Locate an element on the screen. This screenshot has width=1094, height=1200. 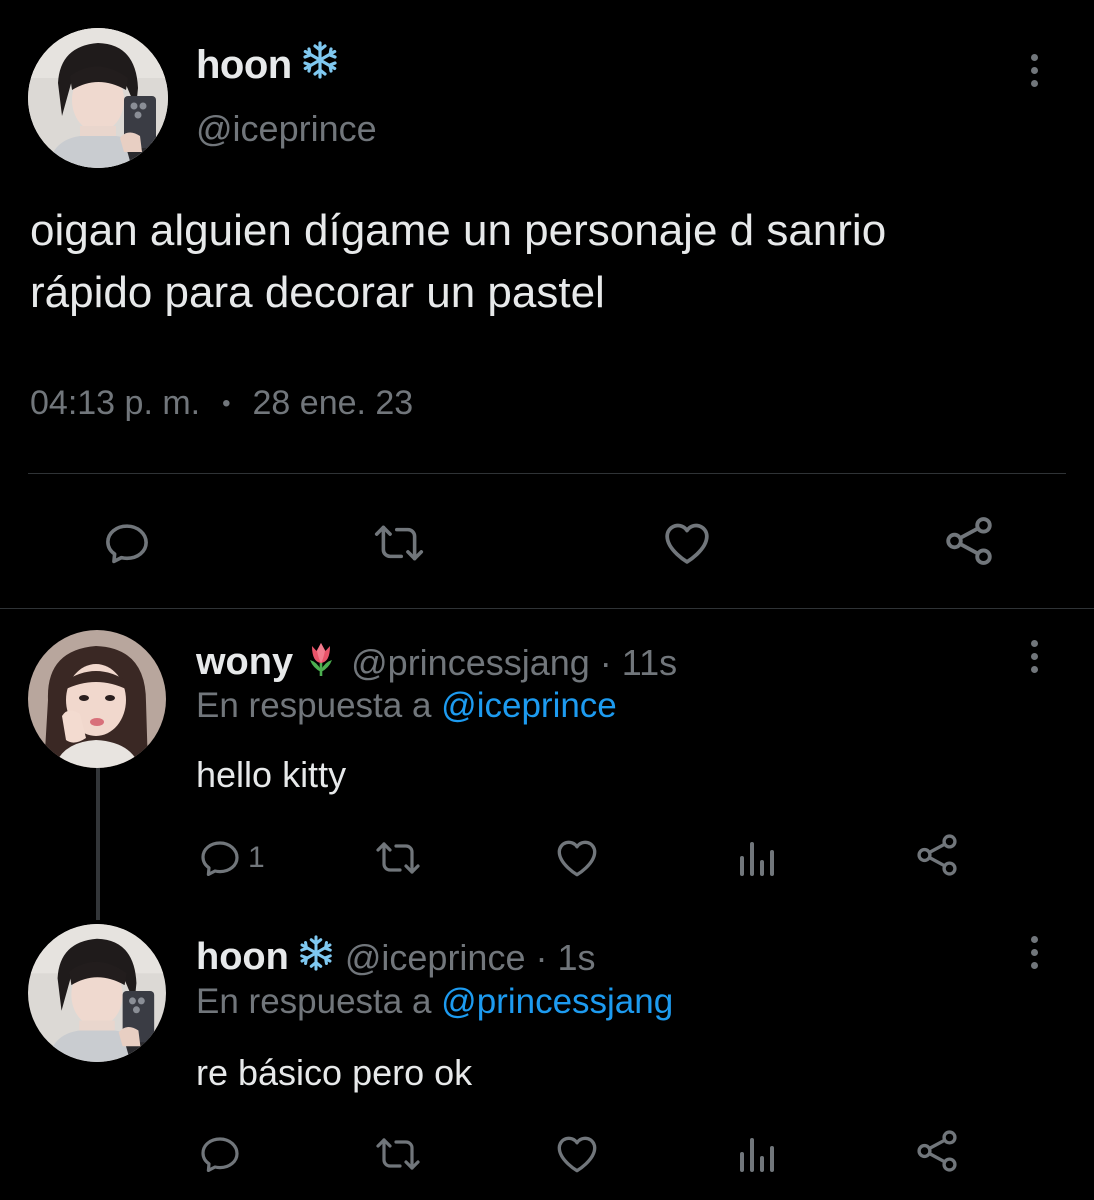
reply-header: hoon @iceprince · 1s is located at coordinates (396, 957).